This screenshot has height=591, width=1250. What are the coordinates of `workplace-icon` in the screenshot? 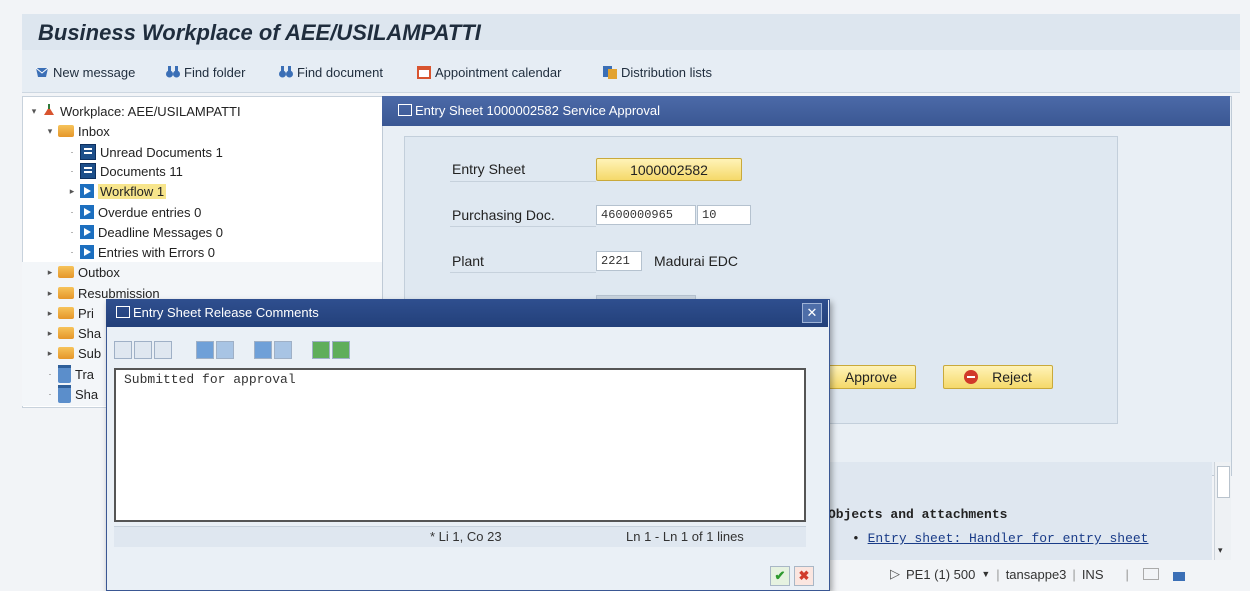 It's located at (49, 111).